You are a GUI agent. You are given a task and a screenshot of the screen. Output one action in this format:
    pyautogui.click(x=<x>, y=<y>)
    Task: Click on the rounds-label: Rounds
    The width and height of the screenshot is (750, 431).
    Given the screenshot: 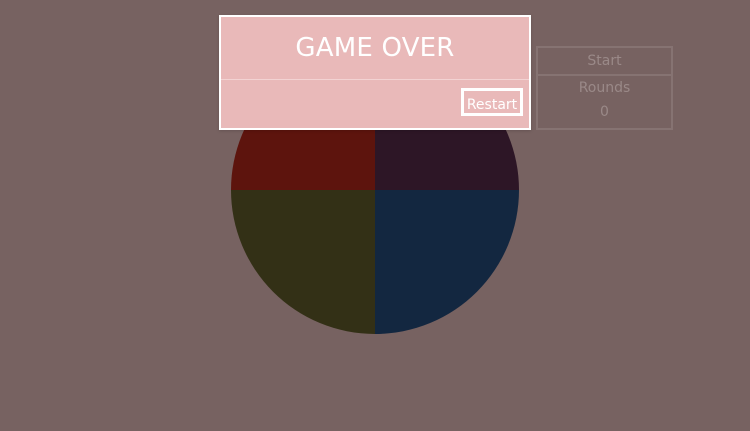 What is the action you would take?
    pyautogui.click(x=604, y=88)
    